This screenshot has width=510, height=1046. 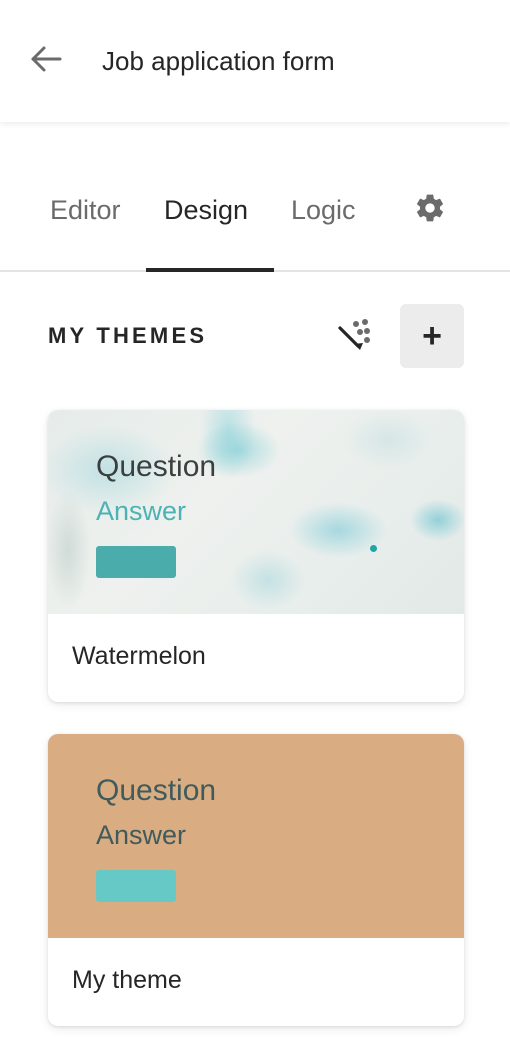 I want to click on theme-gallery-icon, so click(x=354, y=336).